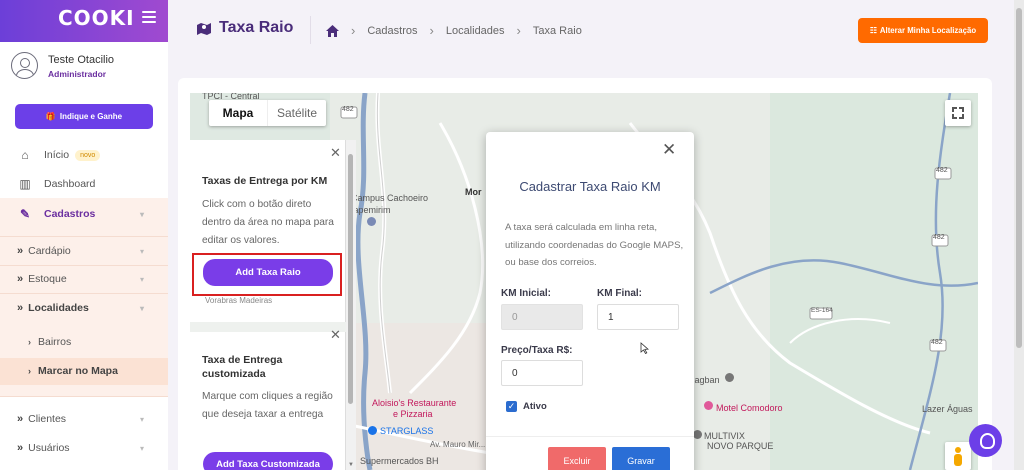 The height and width of the screenshot is (470, 1024). I want to click on modal-footer-divider, so click(590, 436).